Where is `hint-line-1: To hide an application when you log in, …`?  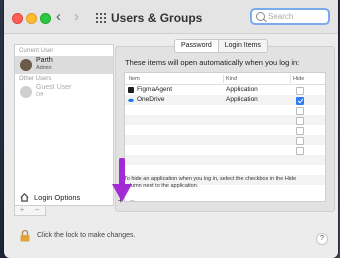
hint-line-1: To hide an application when you log in, … is located at coordinates (210, 179).